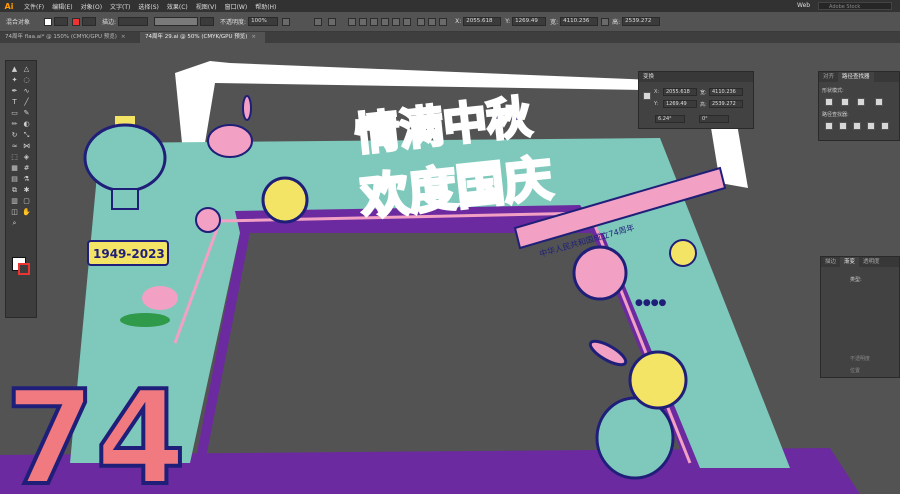 This screenshot has height=494, width=900. Describe the element at coordinates (14, 80) in the screenshot. I see `magic-wand-icon: ✦` at that location.